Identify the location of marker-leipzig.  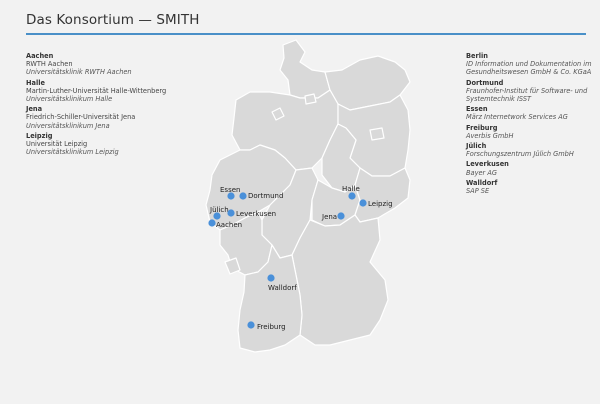
(363, 203).